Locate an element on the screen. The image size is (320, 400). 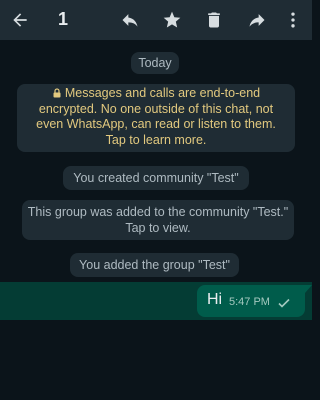
system-message: You added the group "Test" is located at coordinates (154, 265).